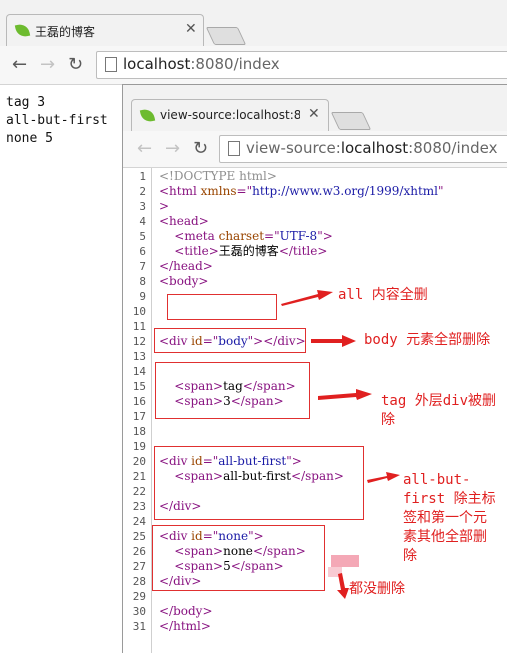 The height and width of the screenshot is (653, 507). What do you see at coordinates (180, 191) in the screenshot?
I see `source-token: <html` at bounding box center [180, 191].